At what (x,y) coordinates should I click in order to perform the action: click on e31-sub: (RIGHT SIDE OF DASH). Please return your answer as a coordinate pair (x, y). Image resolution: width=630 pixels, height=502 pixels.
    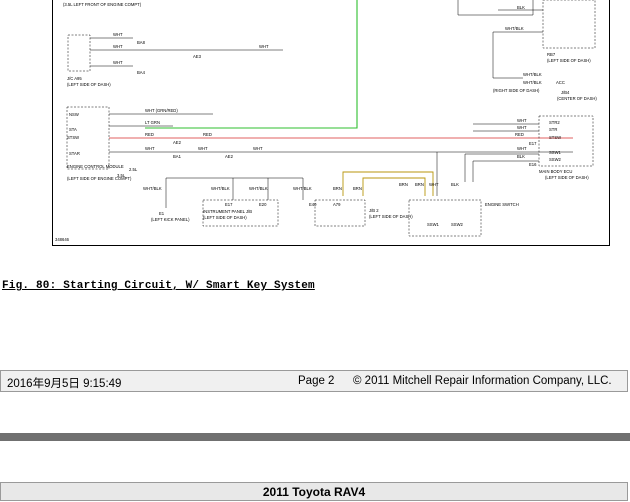
    Looking at the image, I should click on (516, 90).